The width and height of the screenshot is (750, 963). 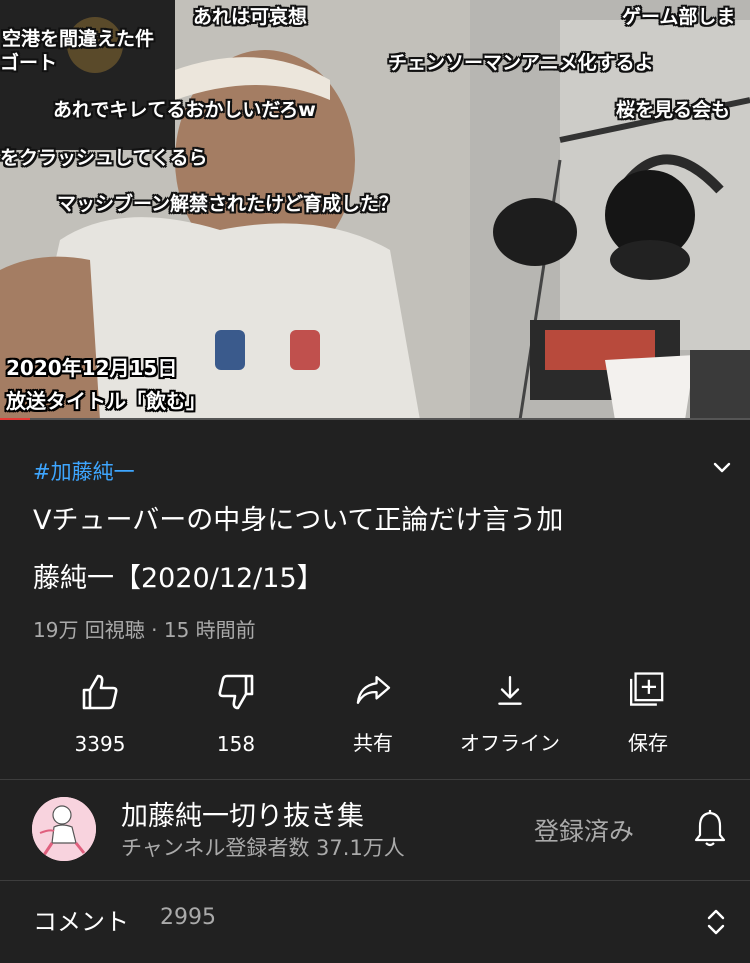 I want to click on like-count: 3395, so click(x=100, y=744).